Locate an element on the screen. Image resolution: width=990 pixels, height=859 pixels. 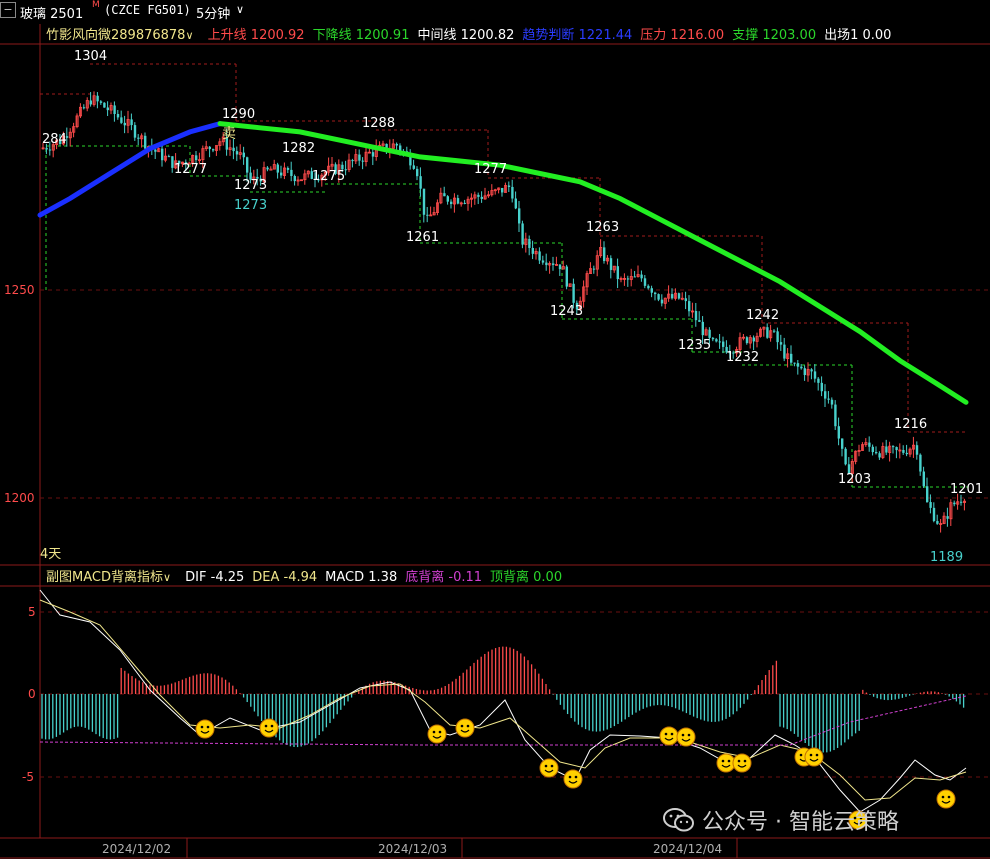
price-label: 1216 is located at coordinates (910, 424).